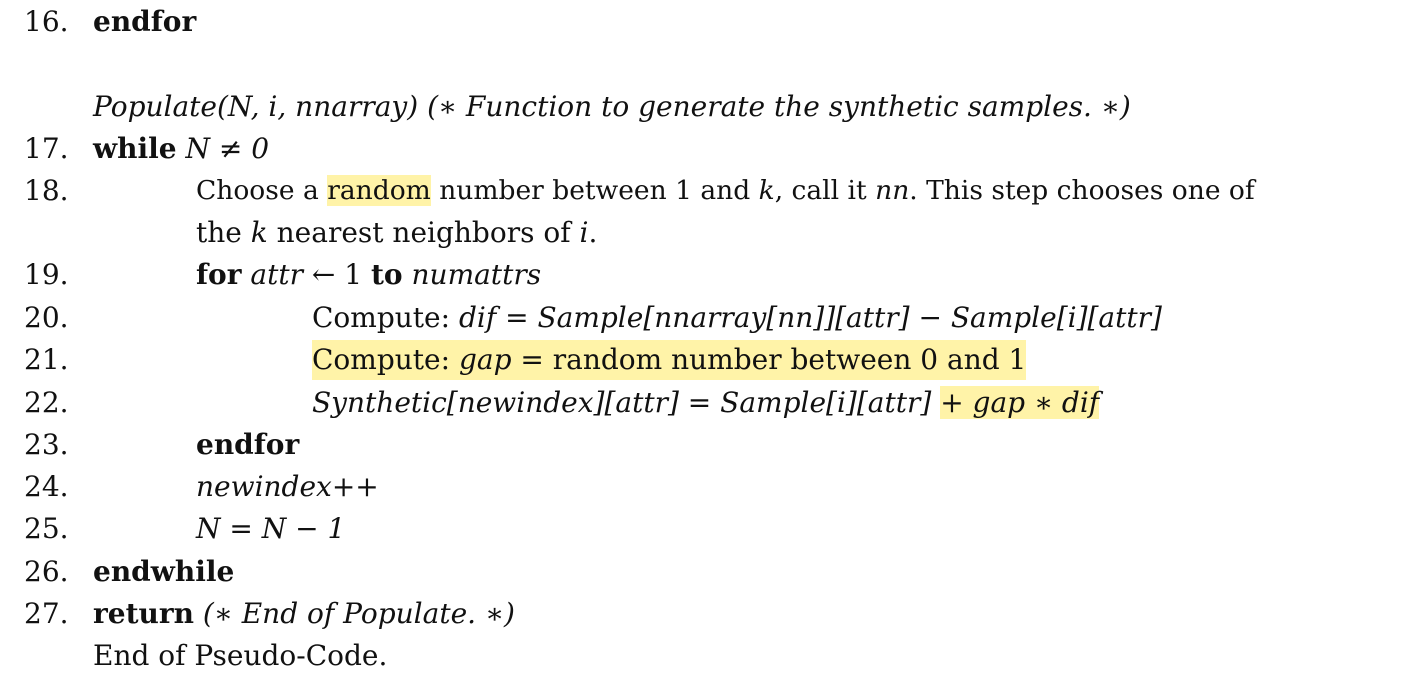 The image size is (1416, 693). What do you see at coordinates (379, 190) in the screenshot?
I see `highlighted-word-random: random` at bounding box center [379, 190].